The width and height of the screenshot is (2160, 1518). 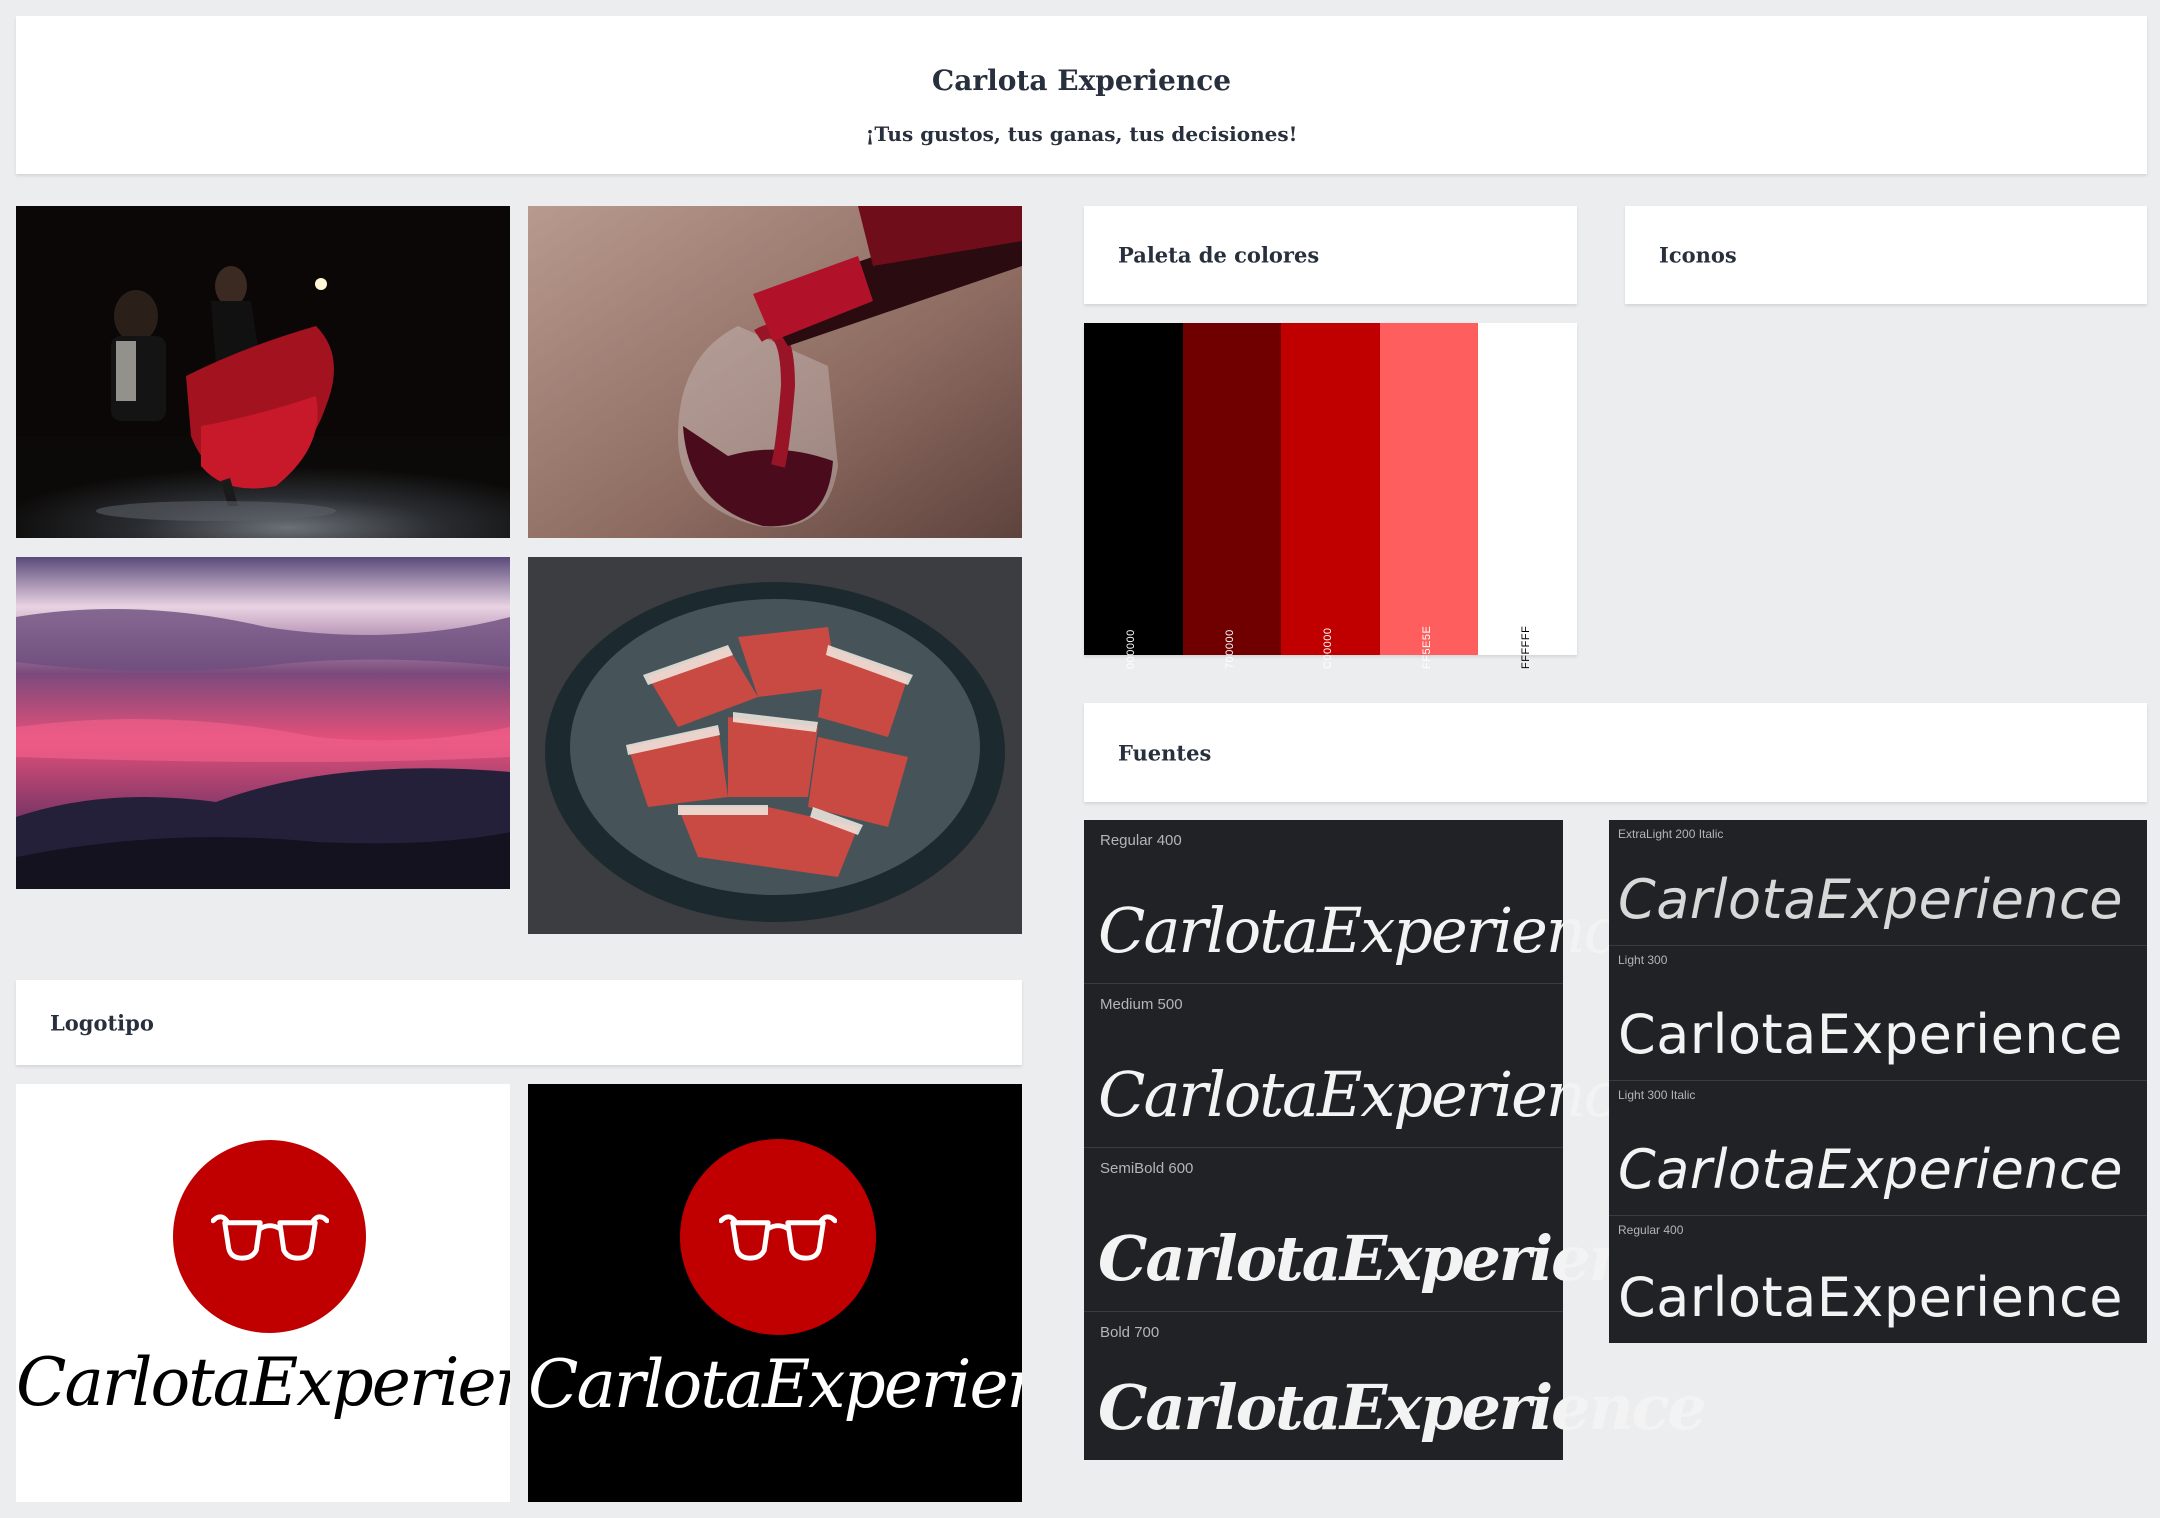 I want to click on swatch-ffffff: FFFFFF, so click(x=1527, y=496).